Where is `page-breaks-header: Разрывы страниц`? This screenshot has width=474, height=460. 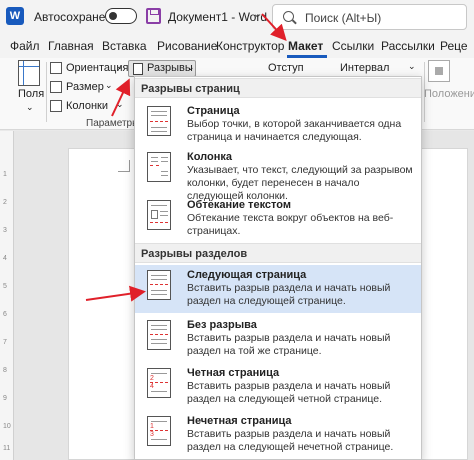 page-breaks-header: Разрывы страниц is located at coordinates (278, 88).